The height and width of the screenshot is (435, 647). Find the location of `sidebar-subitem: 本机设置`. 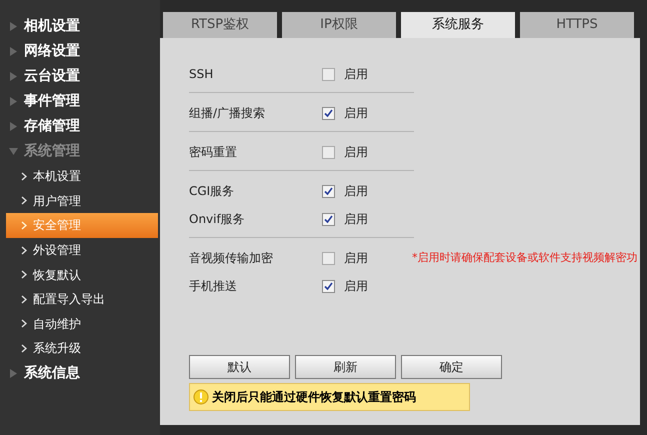

sidebar-subitem: 本机设置 is located at coordinates (82, 176).